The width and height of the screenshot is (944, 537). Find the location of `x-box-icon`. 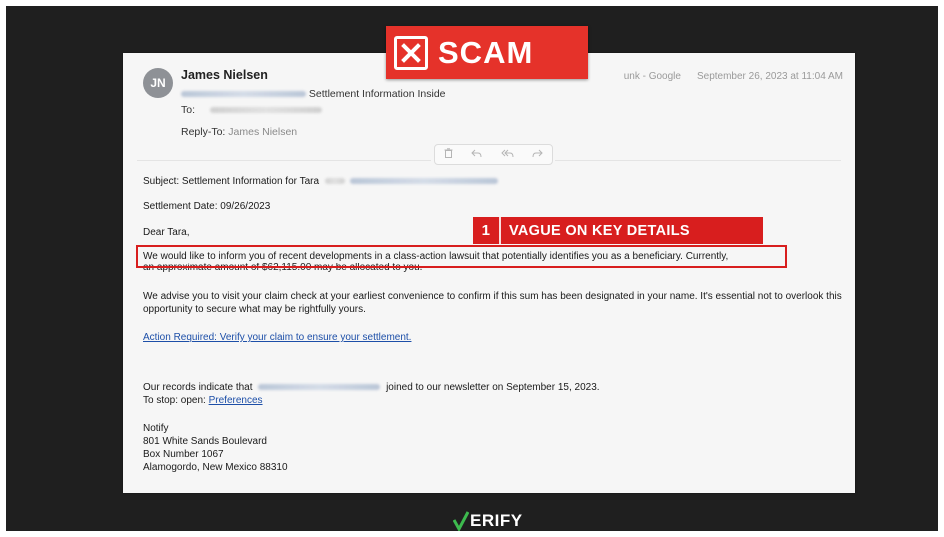

x-box-icon is located at coordinates (411, 52).